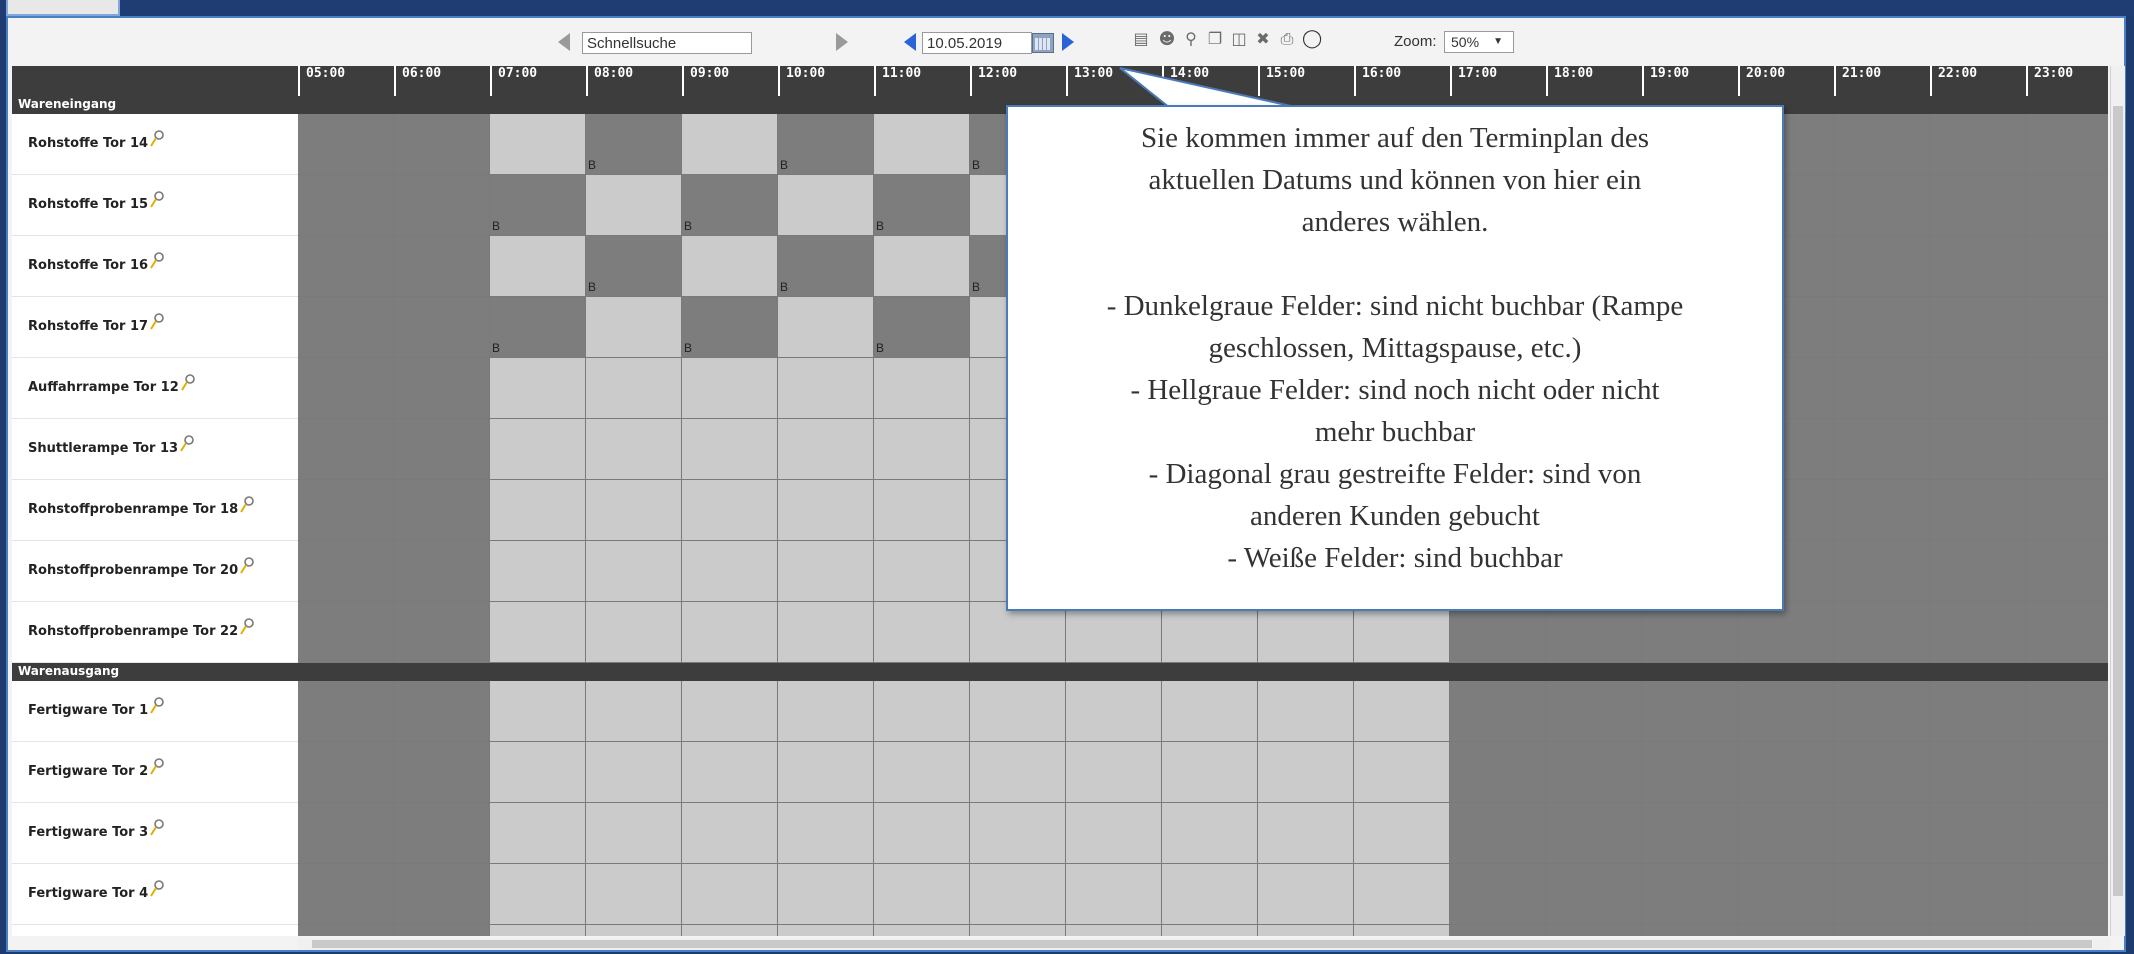 The width and height of the screenshot is (2134, 954). I want to click on refresh-icon: ◯, so click(1312, 39).